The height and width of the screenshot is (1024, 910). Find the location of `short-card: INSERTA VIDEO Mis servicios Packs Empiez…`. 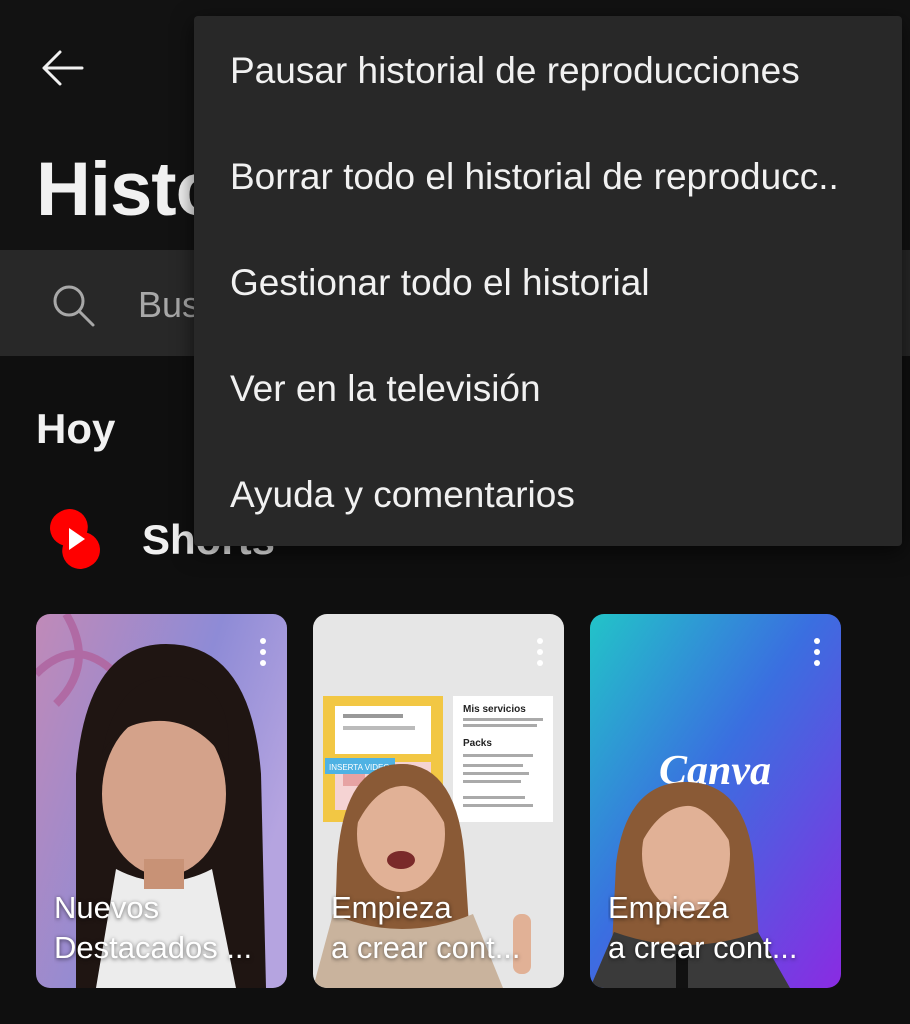

short-card: INSERTA VIDEO Mis servicios Packs Empiez… is located at coordinates (438, 801).